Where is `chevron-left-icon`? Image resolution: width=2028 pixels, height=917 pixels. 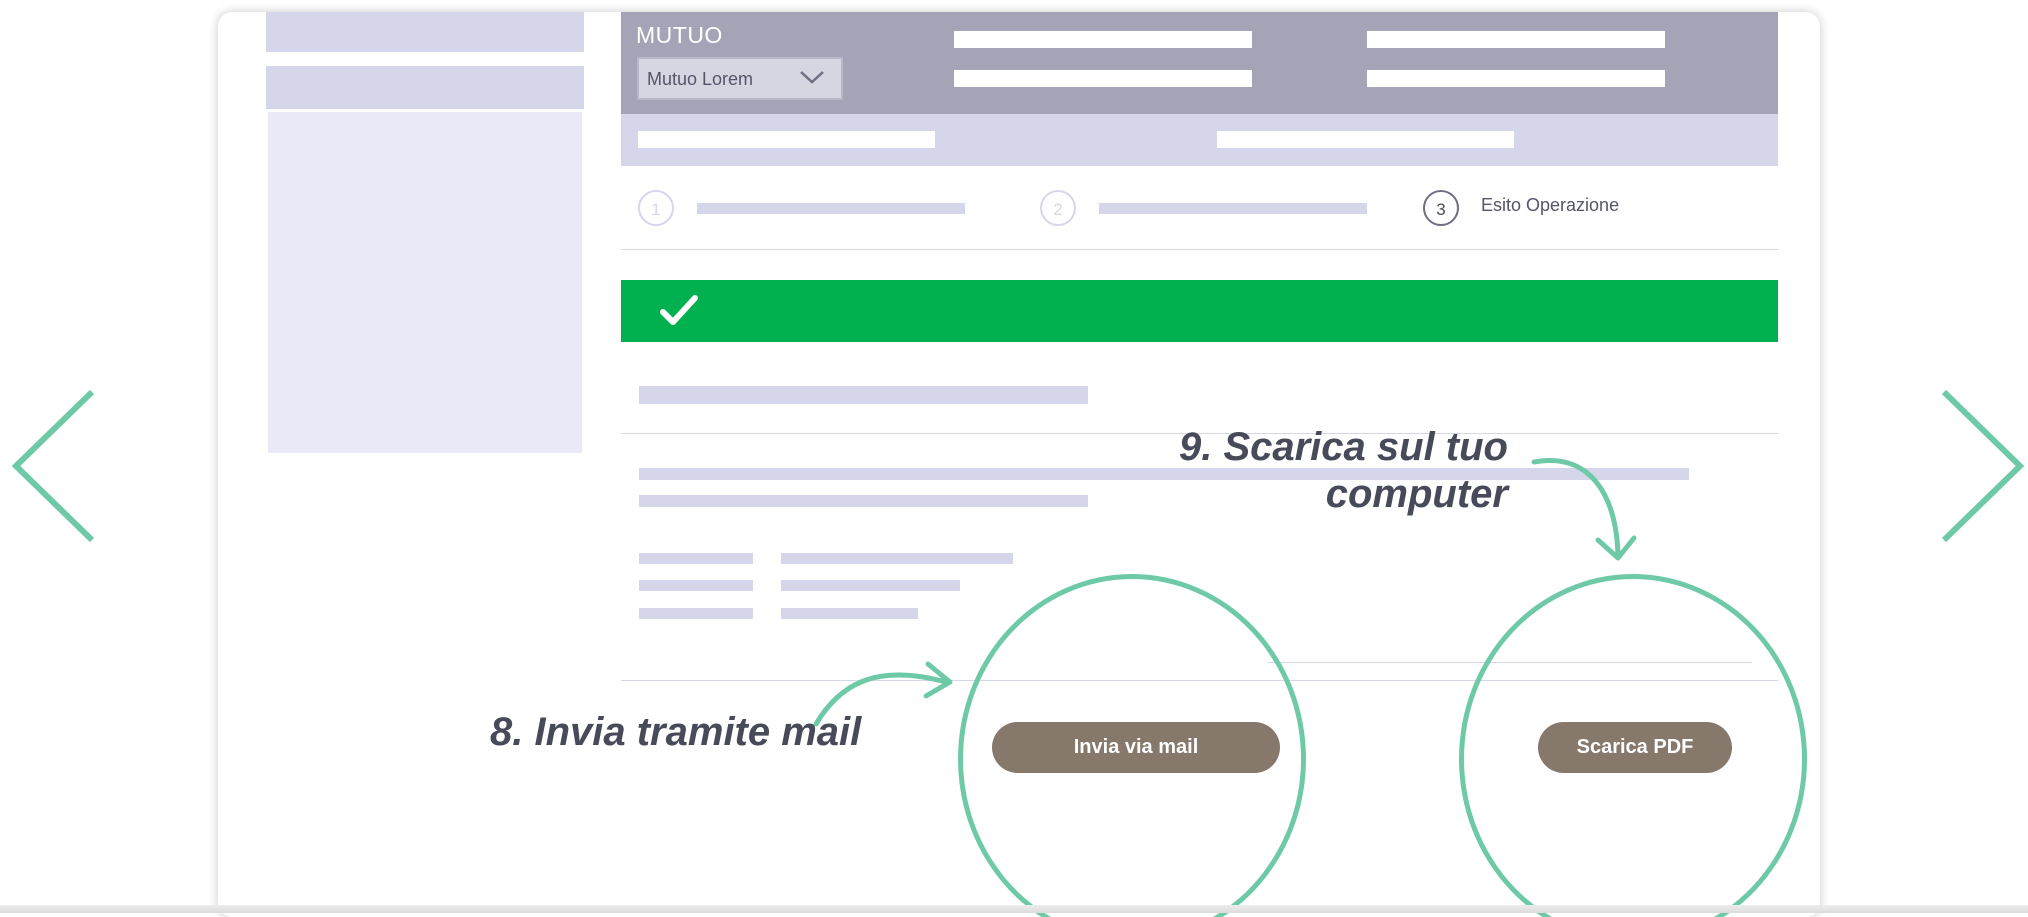 chevron-left-icon is located at coordinates (53, 466).